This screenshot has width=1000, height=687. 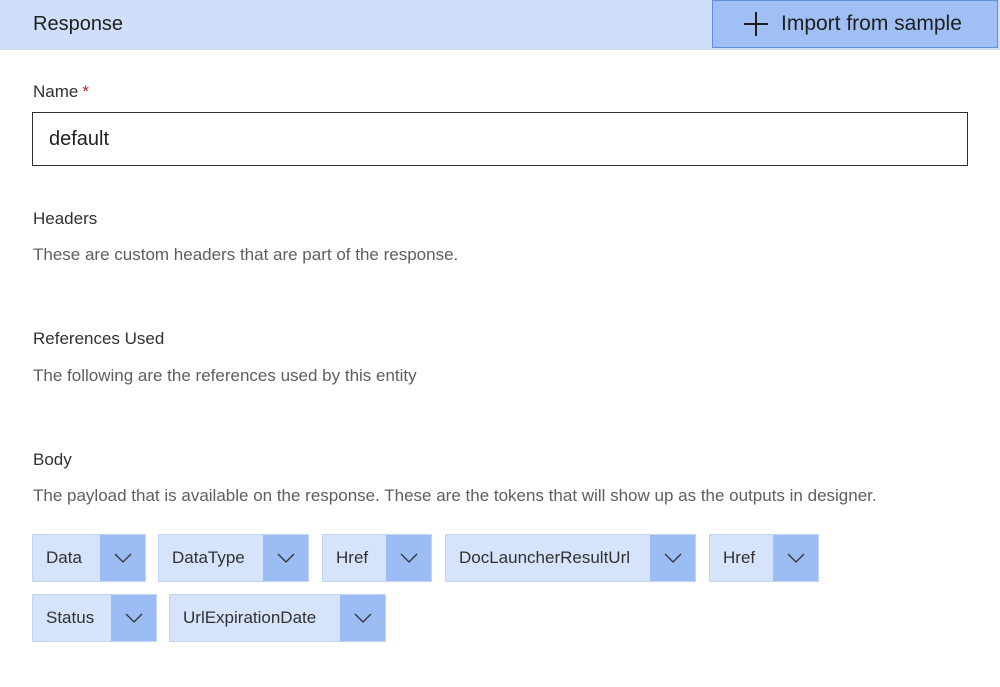 I want to click on name-input, so click(x=500, y=139).